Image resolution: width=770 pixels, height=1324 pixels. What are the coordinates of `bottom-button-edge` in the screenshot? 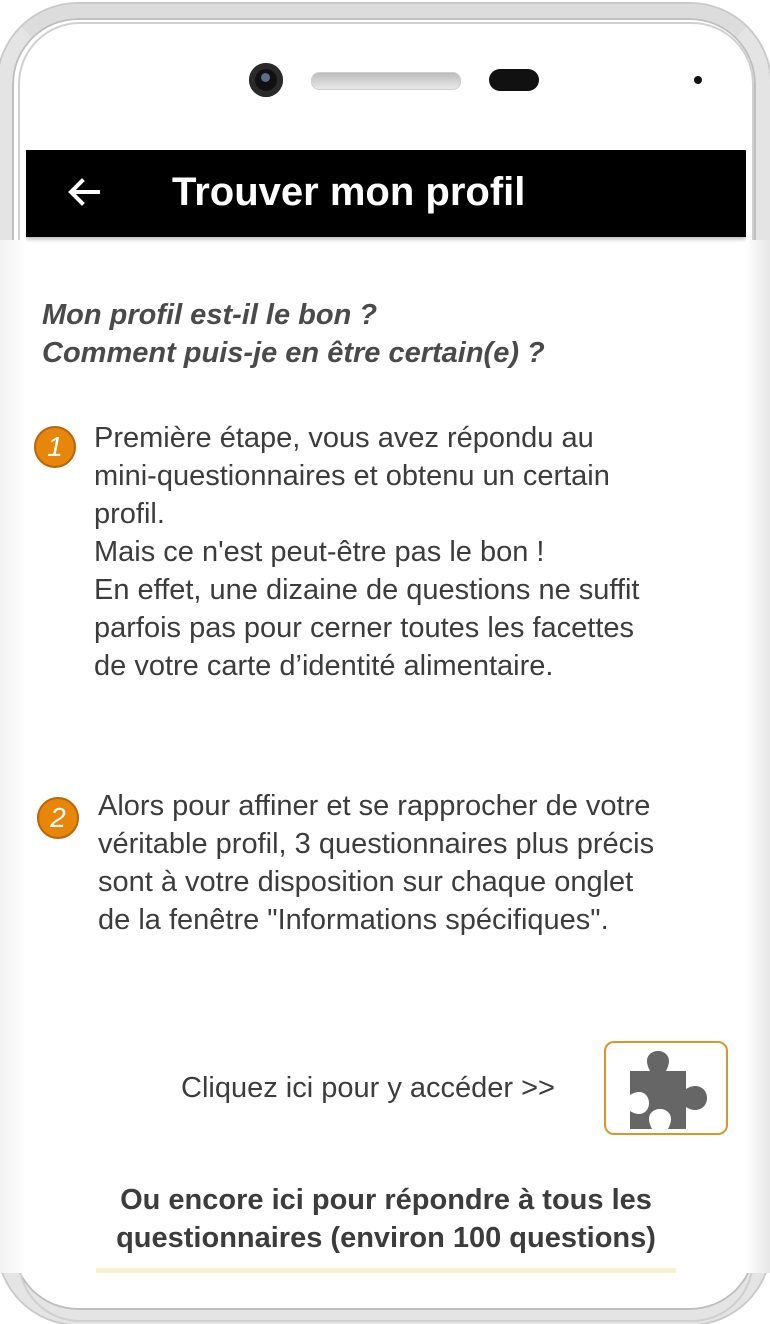 It's located at (386, 1270).